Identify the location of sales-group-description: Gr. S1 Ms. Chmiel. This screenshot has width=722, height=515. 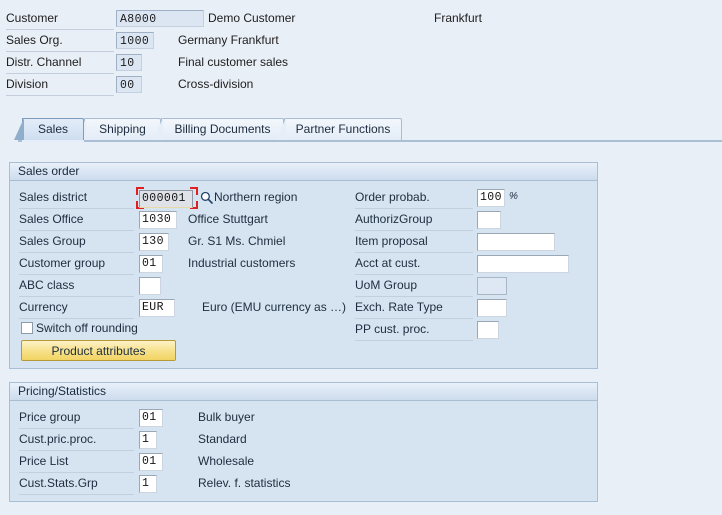
(237, 241).